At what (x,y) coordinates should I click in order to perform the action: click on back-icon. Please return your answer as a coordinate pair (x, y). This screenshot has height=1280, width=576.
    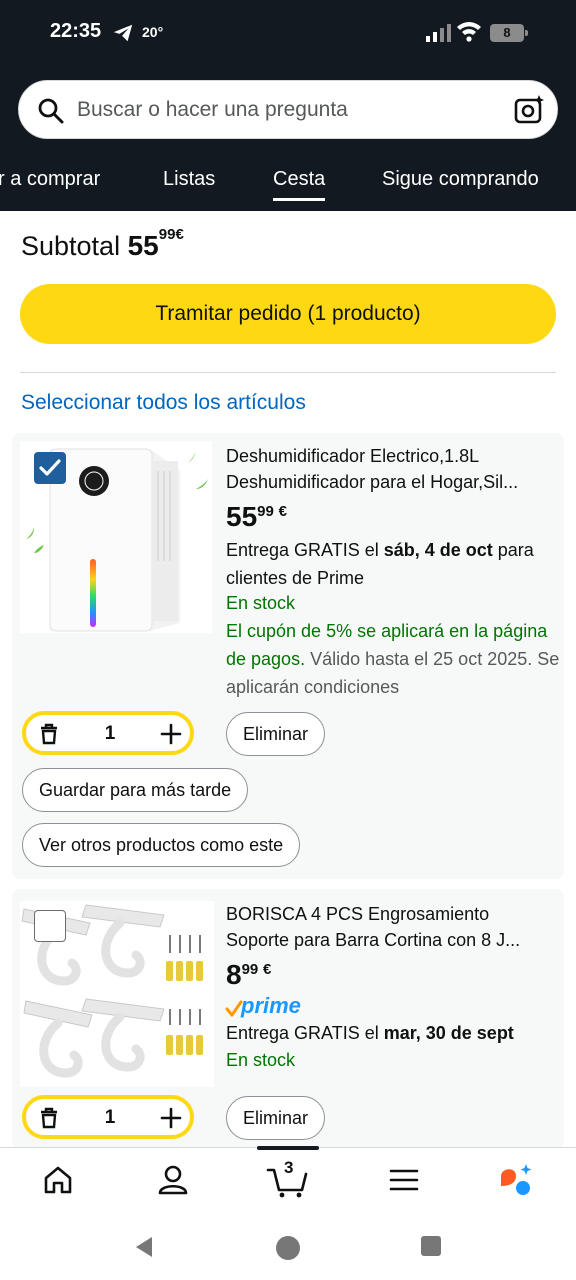
    Looking at the image, I should click on (144, 1247).